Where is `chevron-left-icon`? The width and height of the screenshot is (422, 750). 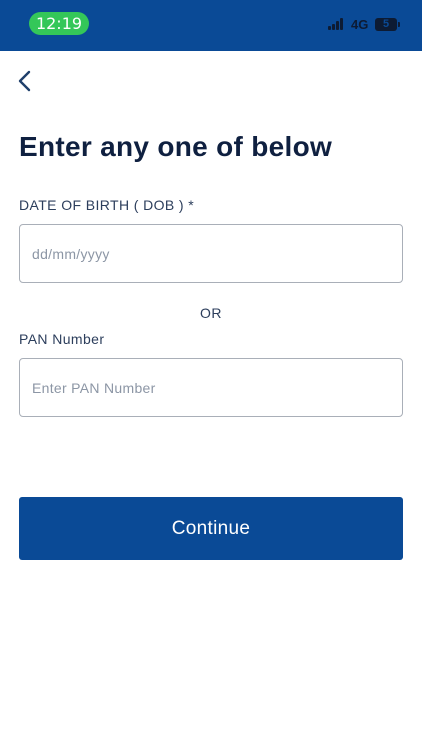
chevron-left-icon is located at coordinates (24, 81).